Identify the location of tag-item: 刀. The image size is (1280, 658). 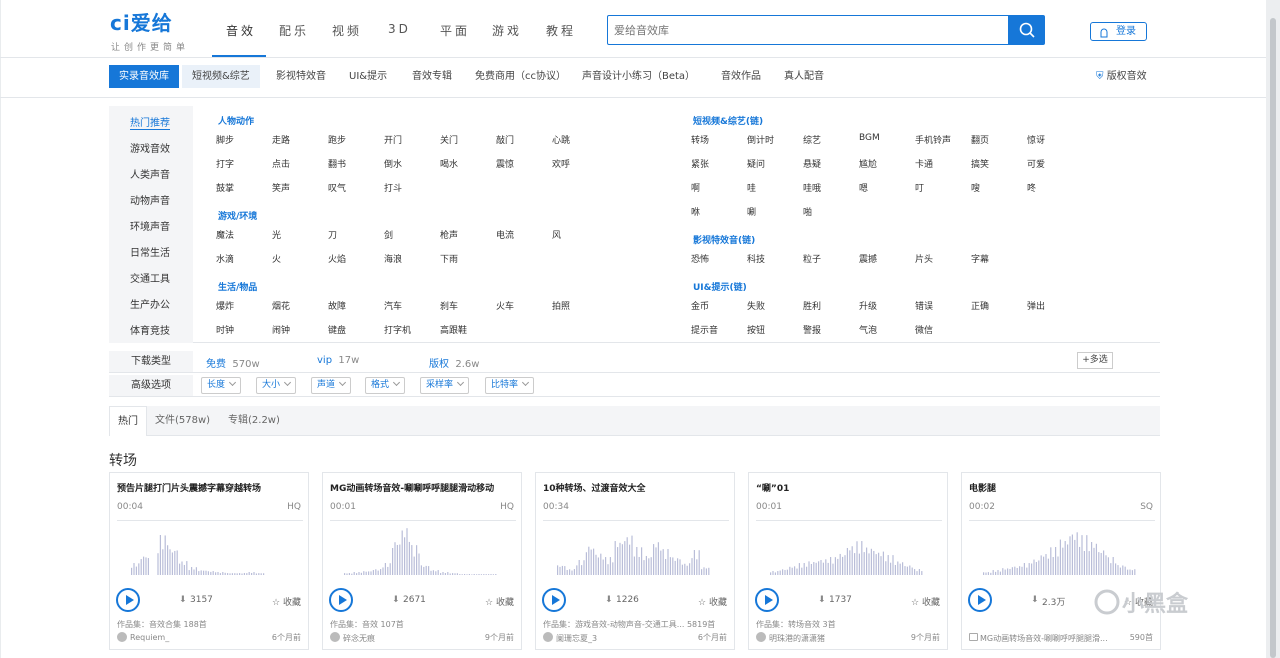
(332, 234).